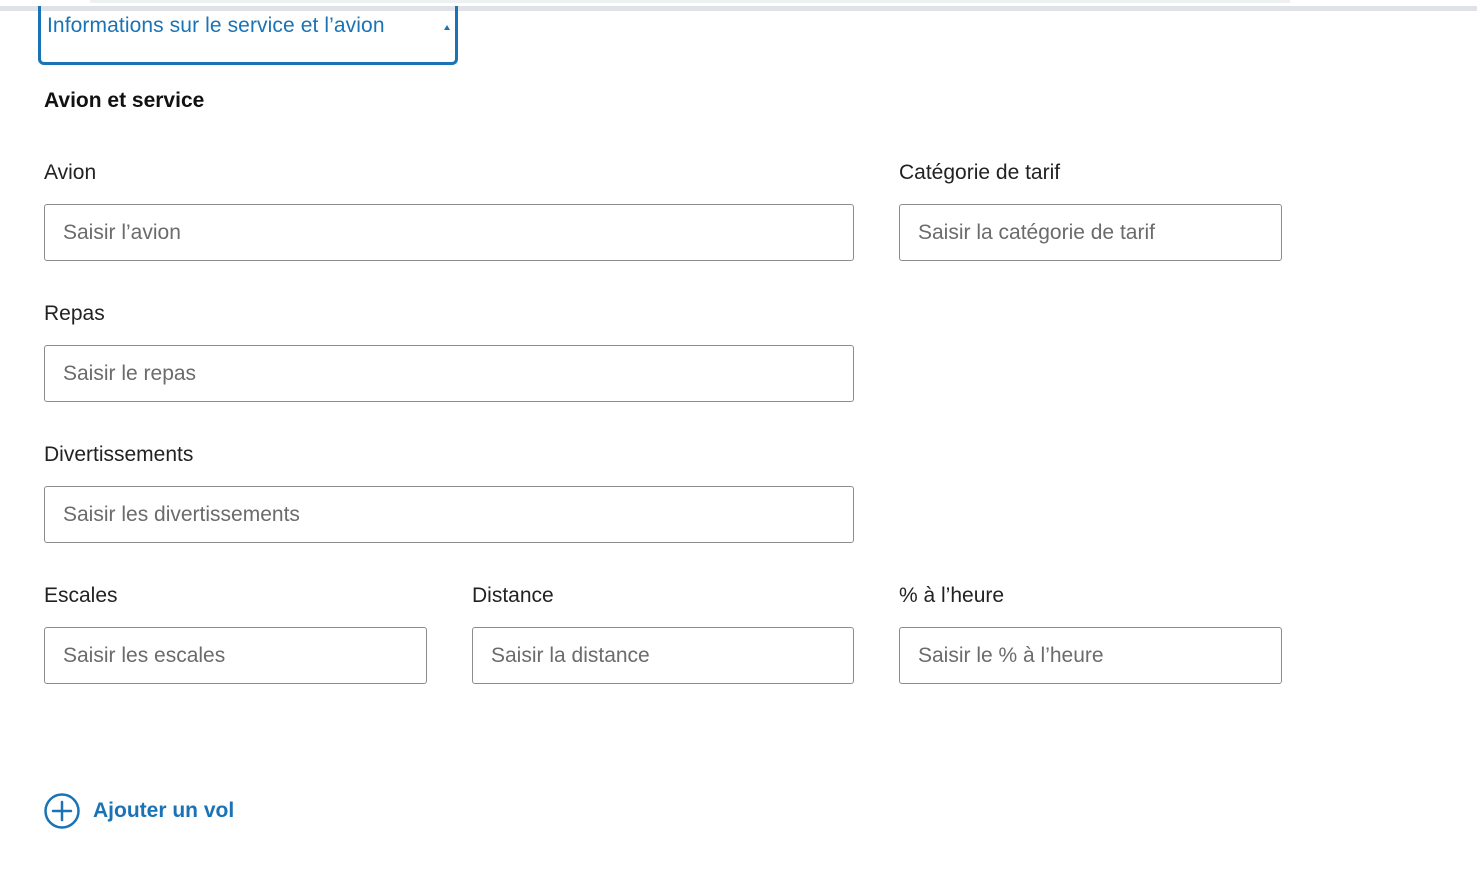 The width and height of the screenshot is (1477, 871). What do you see at coordinates (124, 100) in the screenshot?
I see `section-heading: Avion et service` at bounding box center [124, 100].